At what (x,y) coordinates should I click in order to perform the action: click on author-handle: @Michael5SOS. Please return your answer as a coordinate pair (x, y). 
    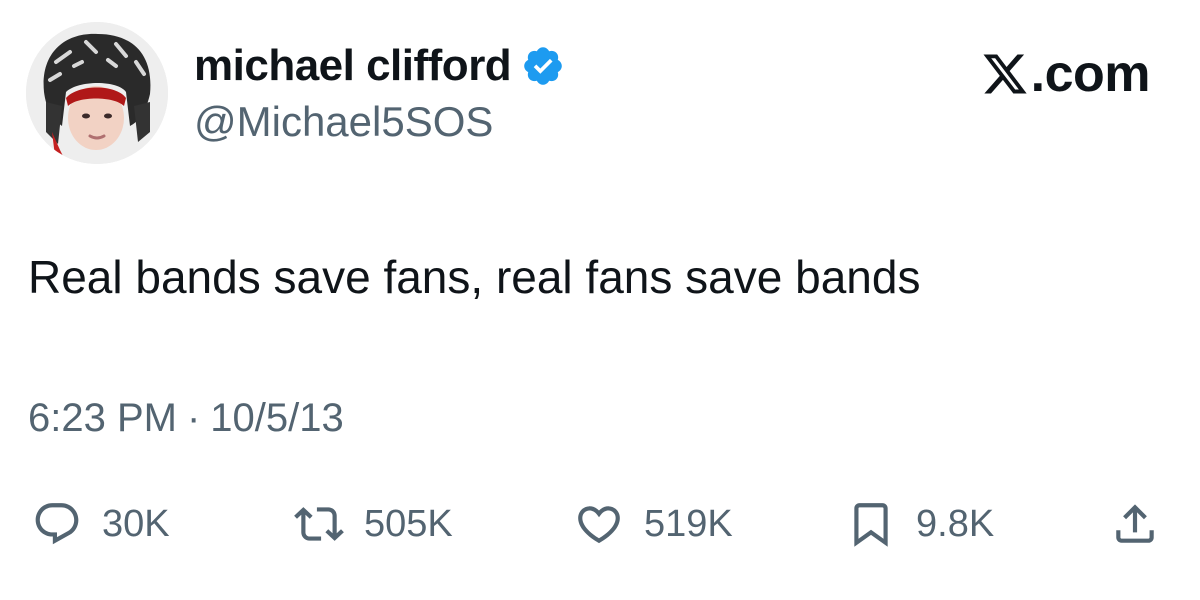
    Looking at the image, I should click on (343, 122).